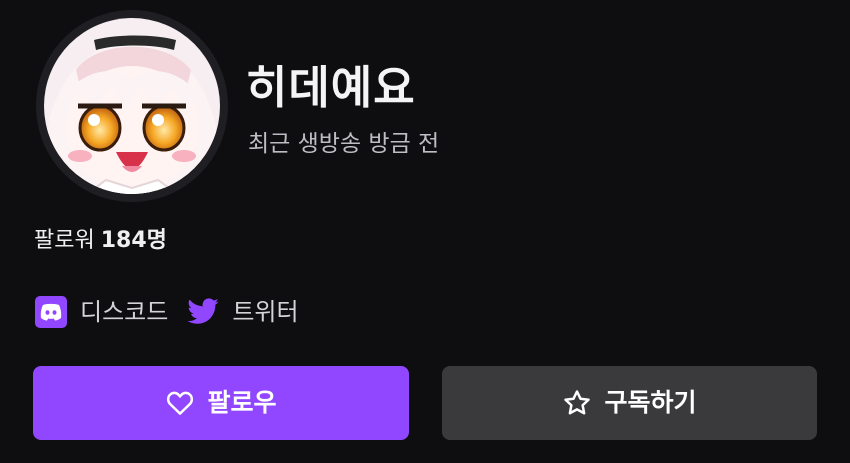 Image resolution: width=850 pixels, height=463 pixels. I want to click on channel-name: 히데예요, so click(331, 87).